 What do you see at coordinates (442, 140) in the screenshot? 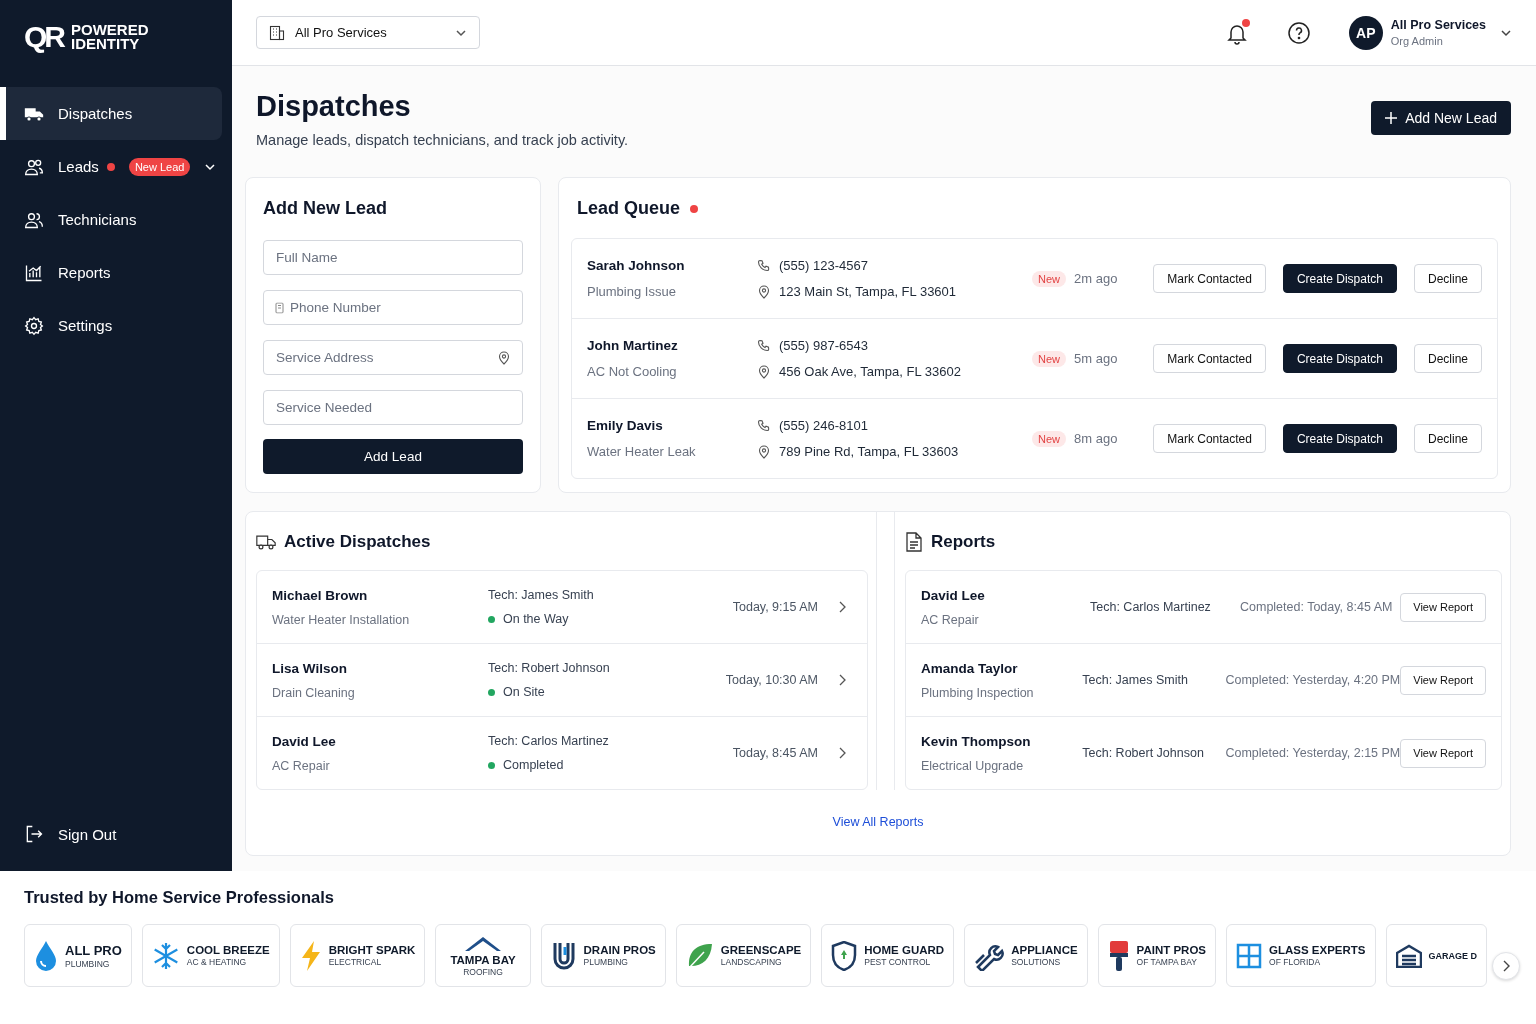
I see `page-subtitle: Manage leads, dispatch technicians, and track job activity.` at bounding box center [442, 140].